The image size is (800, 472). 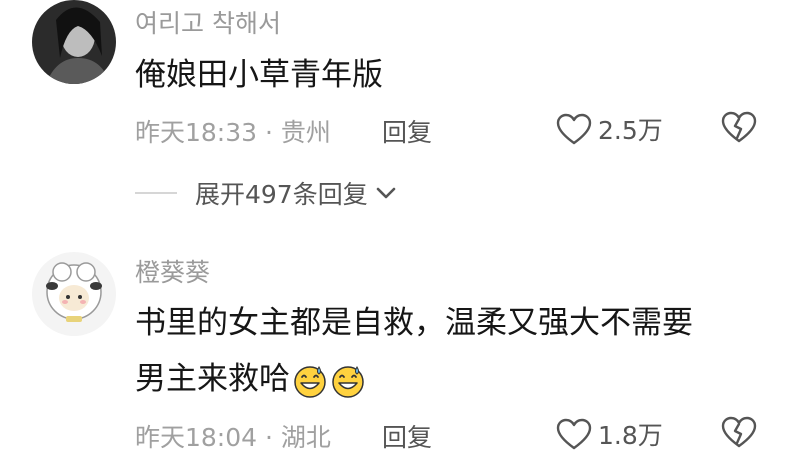 What do you see at coordinates (212, 379) in the screenshot?
I see `comment-text-line-2-text: 男主来救哈` at bounding box center [212, 379].